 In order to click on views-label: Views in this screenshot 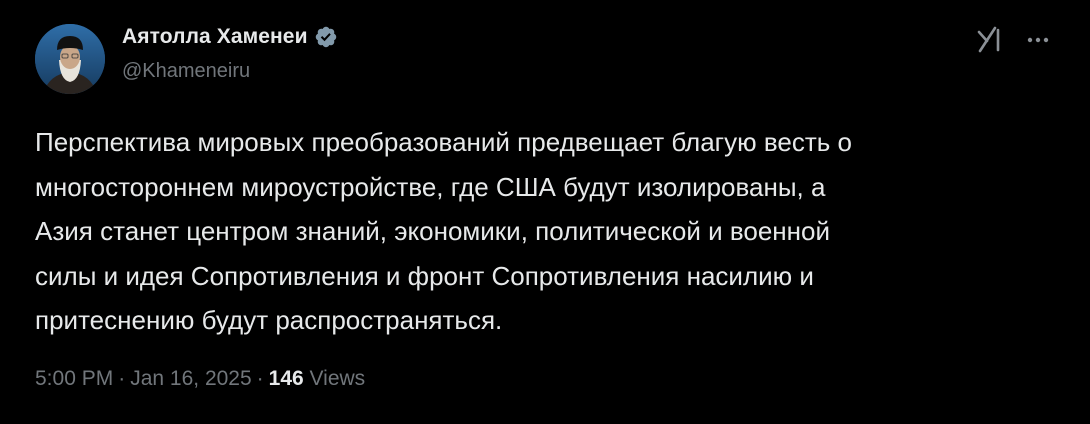, I will do `click(338, 379)`.